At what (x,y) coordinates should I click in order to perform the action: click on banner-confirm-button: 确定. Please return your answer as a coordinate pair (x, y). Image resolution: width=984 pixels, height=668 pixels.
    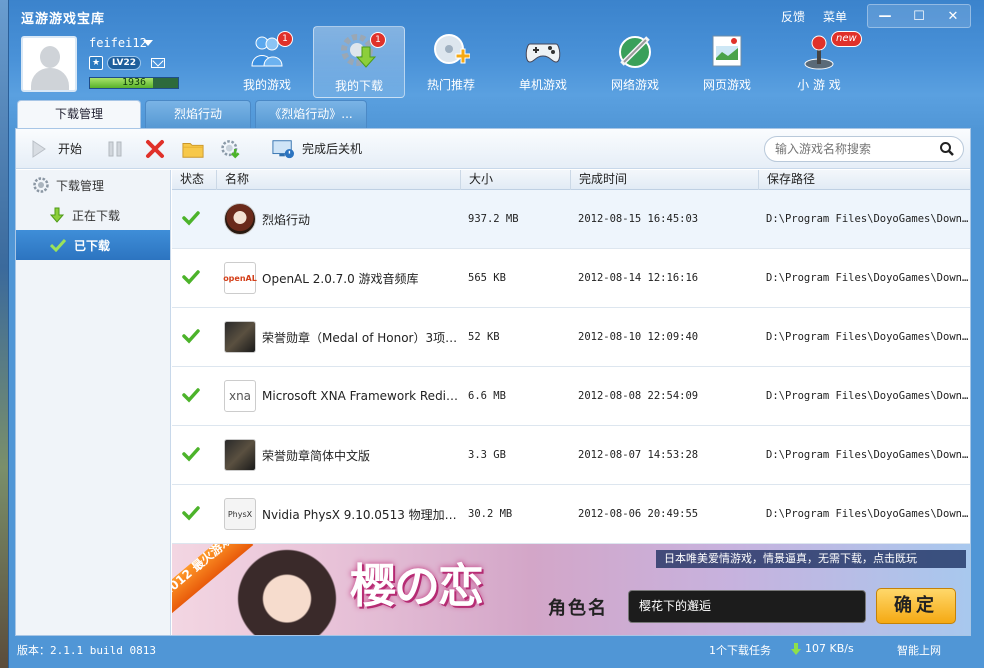
    Looking at the image, I should click on (916, 606).